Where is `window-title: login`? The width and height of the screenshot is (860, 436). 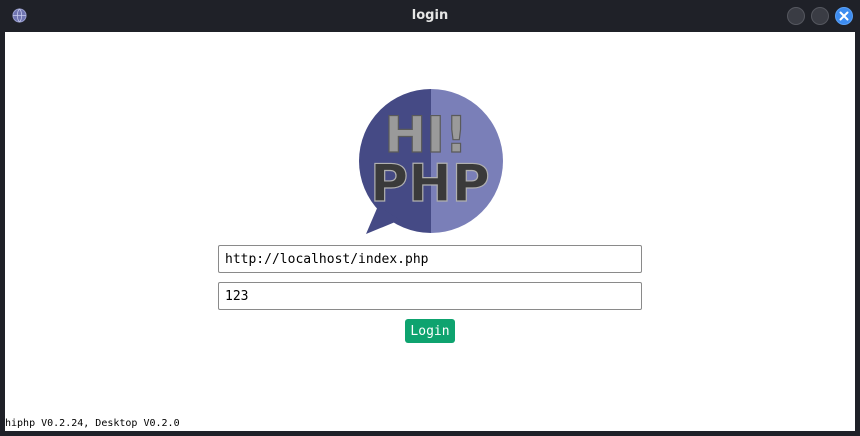
window-title: login is located at coordinates (430, 15).